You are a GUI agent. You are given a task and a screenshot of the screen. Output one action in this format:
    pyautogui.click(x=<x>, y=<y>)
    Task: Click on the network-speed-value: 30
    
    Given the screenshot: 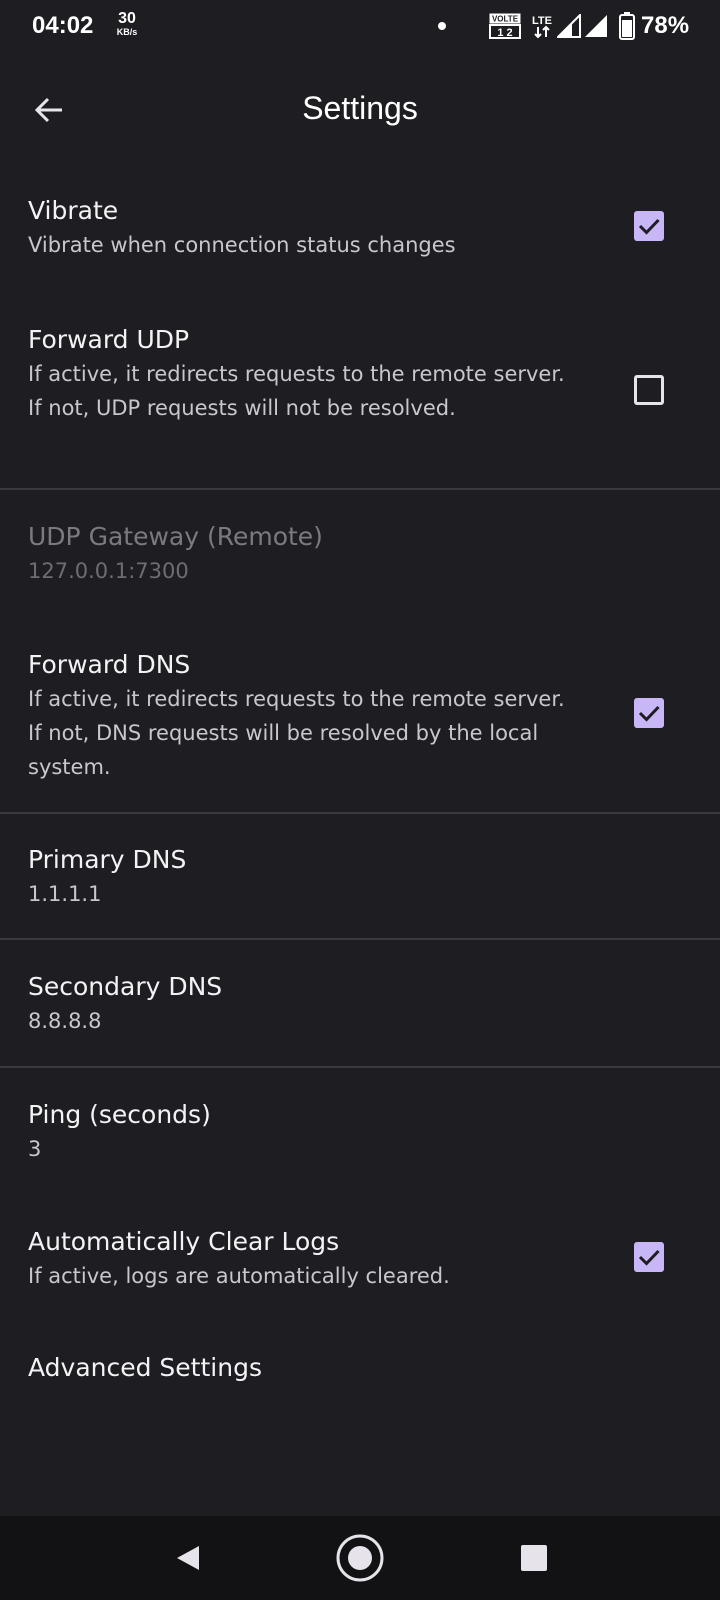 What is the action you would take?
    pyautogui.click(x=127, y=18)
    